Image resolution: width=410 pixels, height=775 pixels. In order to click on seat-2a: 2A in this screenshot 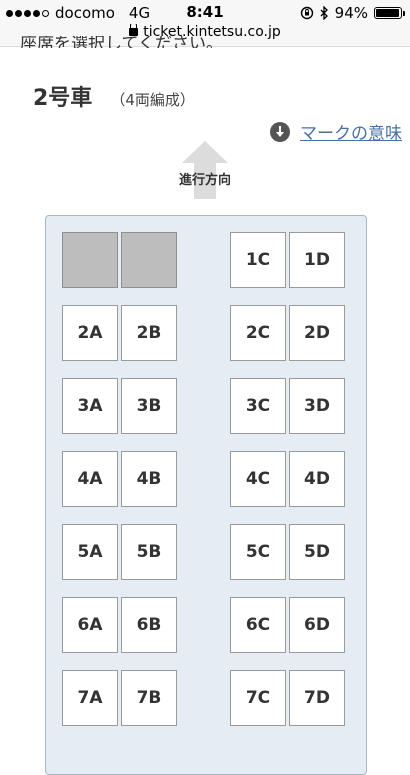, I will do `click(90, 333)`.